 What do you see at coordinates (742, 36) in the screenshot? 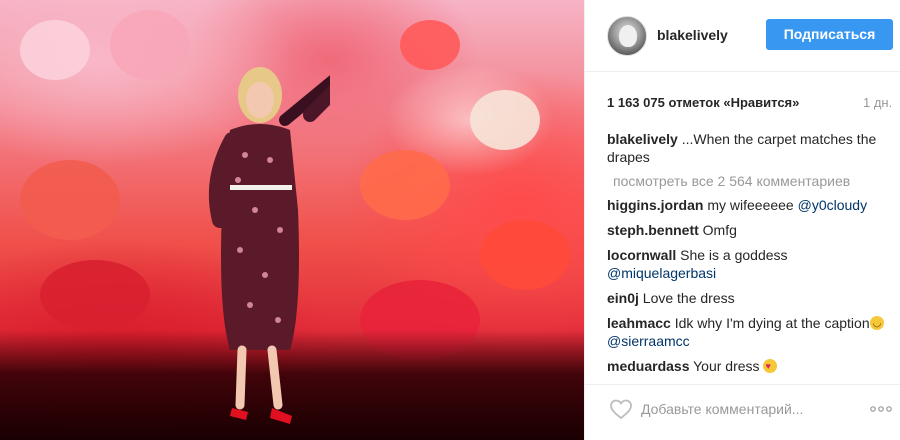
I see `post-header: blakelively Подписаться` at bounding box center [742, 36].